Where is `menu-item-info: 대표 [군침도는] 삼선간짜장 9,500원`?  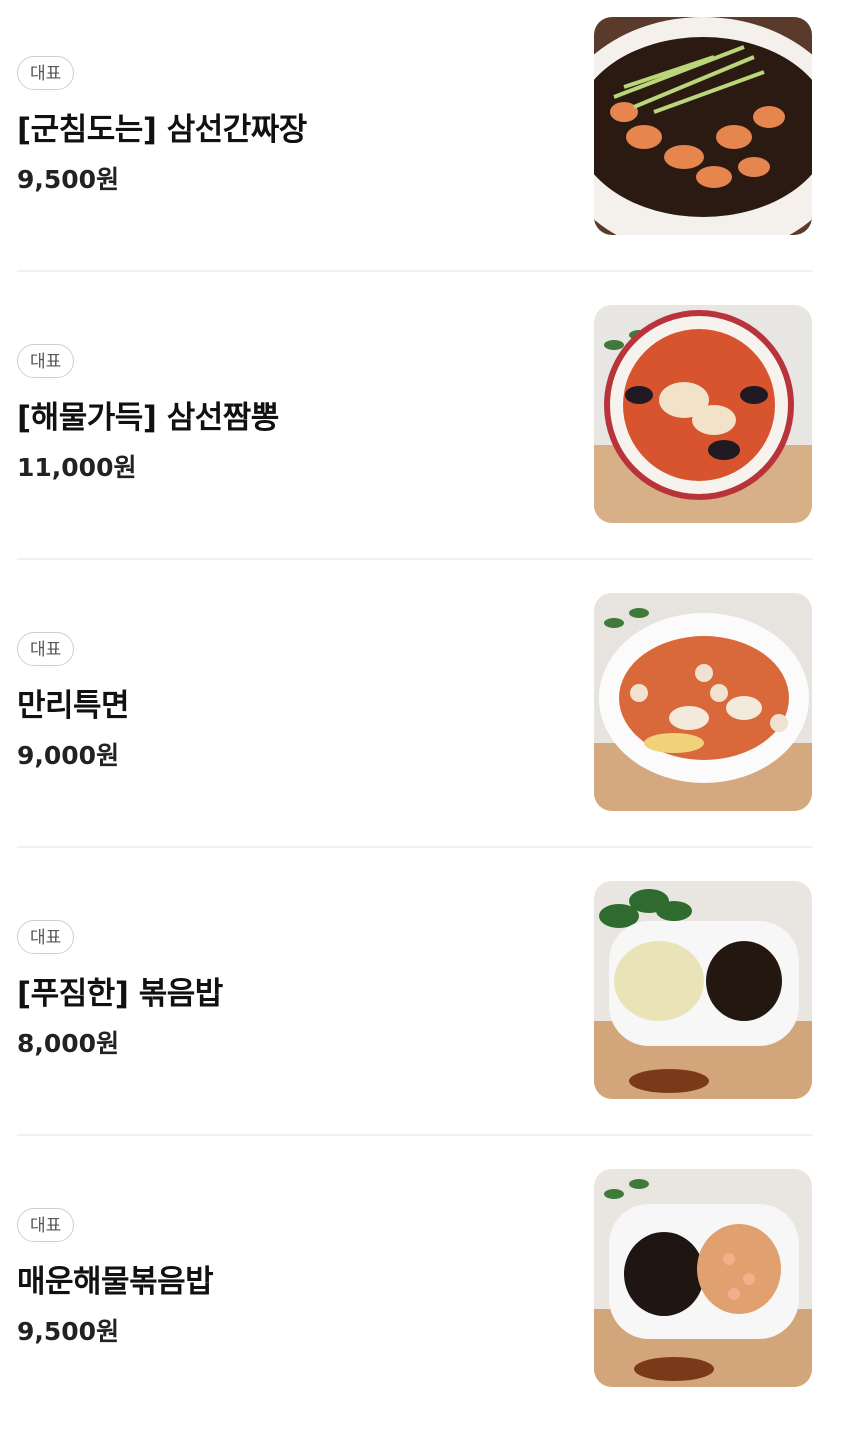
menu-item-info: 대표 [군침도는] 삼선간짜장 9,500원 is located at coordinates (297, 144).